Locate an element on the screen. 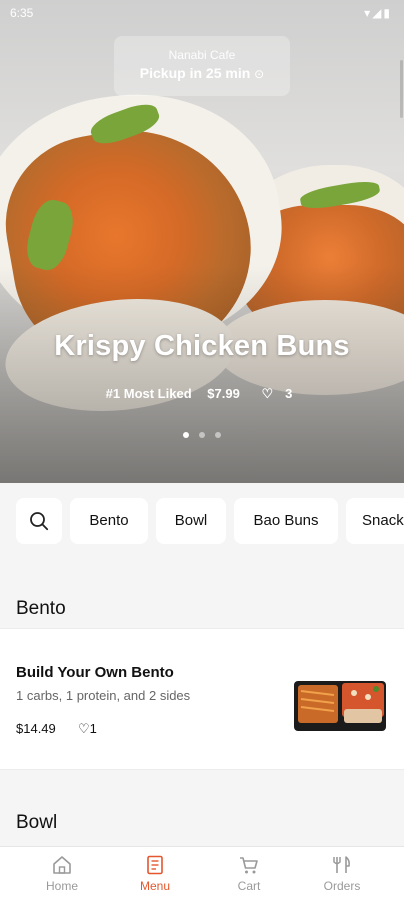 This screenshot has height=901, width=404. item-thumbnail is located at coordinates (340, 706).